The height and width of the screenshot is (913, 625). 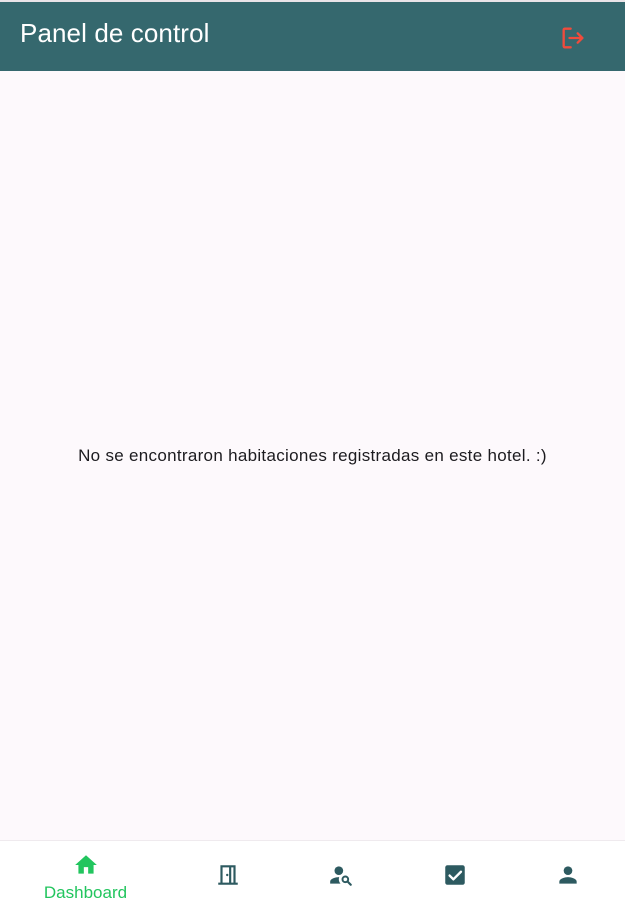 I want to click on nav-item-dashboard: Dashboard, so click(x=85, y=877).